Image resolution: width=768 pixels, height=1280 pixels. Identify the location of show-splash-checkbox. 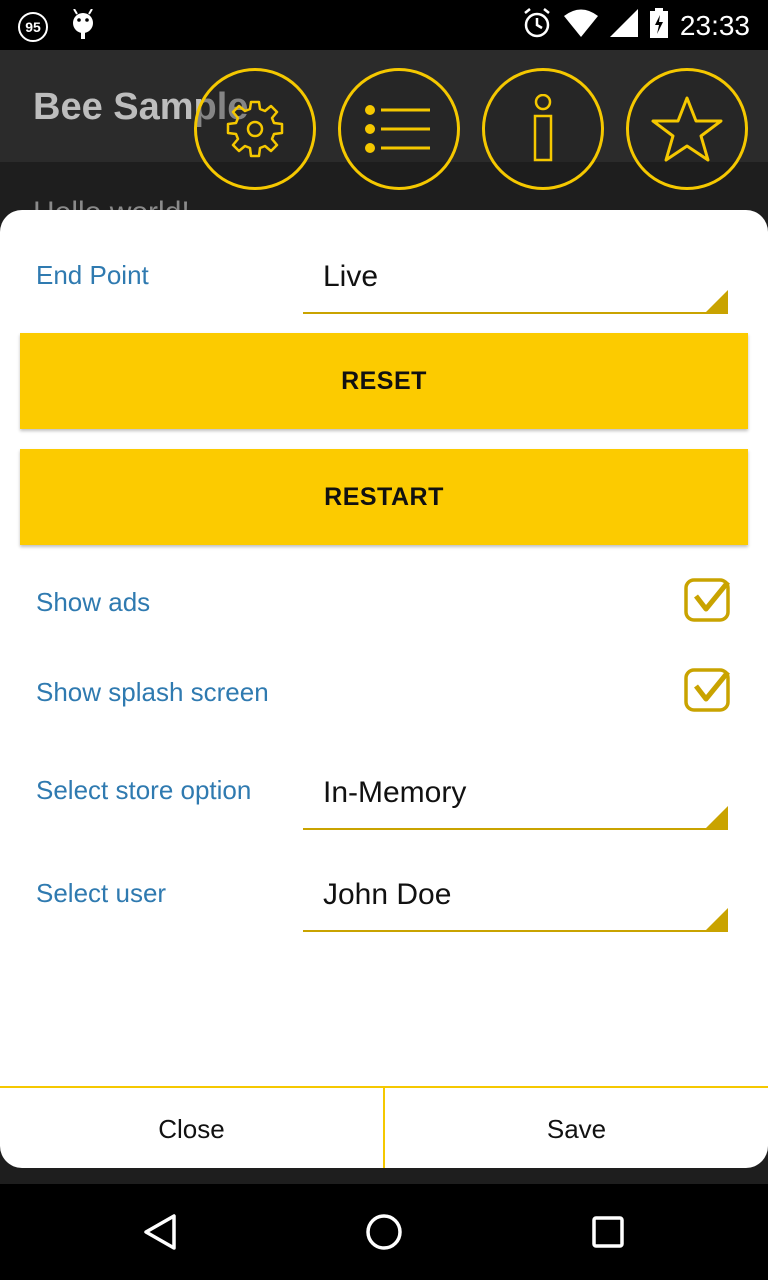
(708, 690).